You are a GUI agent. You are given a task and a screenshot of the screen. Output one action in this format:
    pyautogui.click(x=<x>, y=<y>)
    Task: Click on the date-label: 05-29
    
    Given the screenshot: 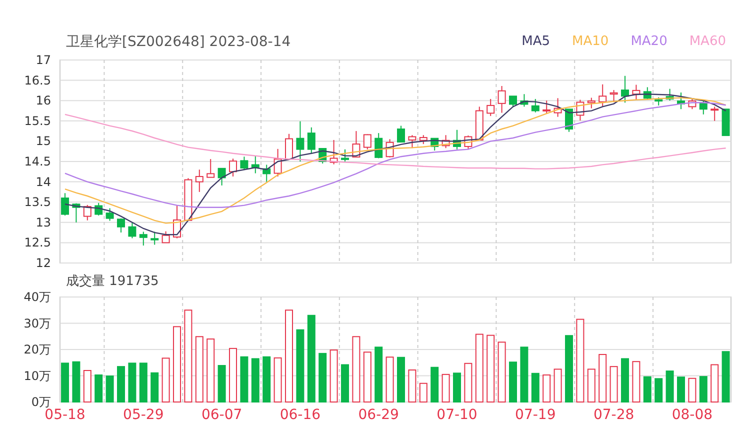 What is the action you would take?
    pyautogui.click(x=143, y=415)
    